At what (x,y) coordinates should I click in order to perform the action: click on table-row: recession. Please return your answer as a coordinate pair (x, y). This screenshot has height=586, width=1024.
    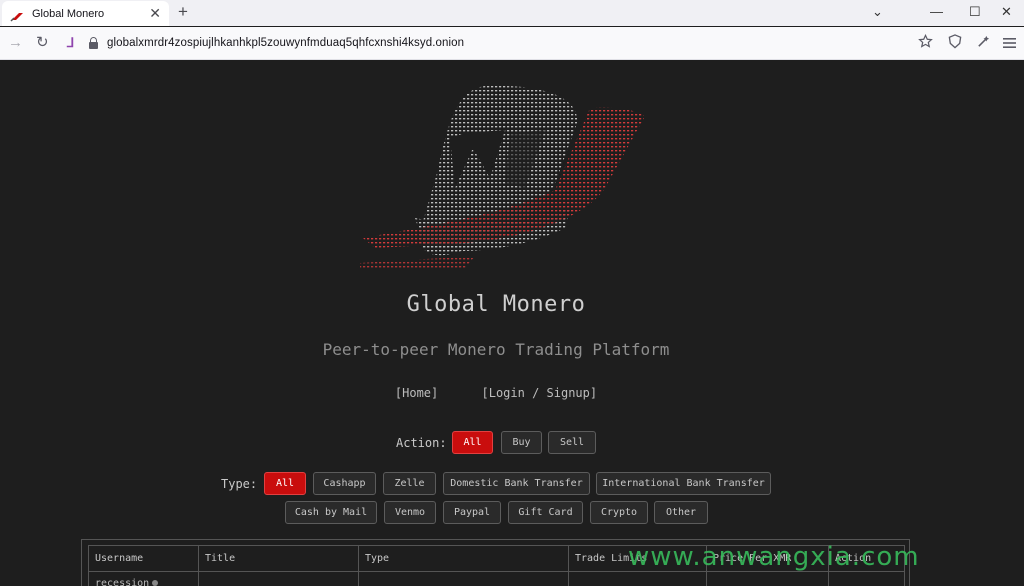
    Looking at the image, I should click on (496, 578).